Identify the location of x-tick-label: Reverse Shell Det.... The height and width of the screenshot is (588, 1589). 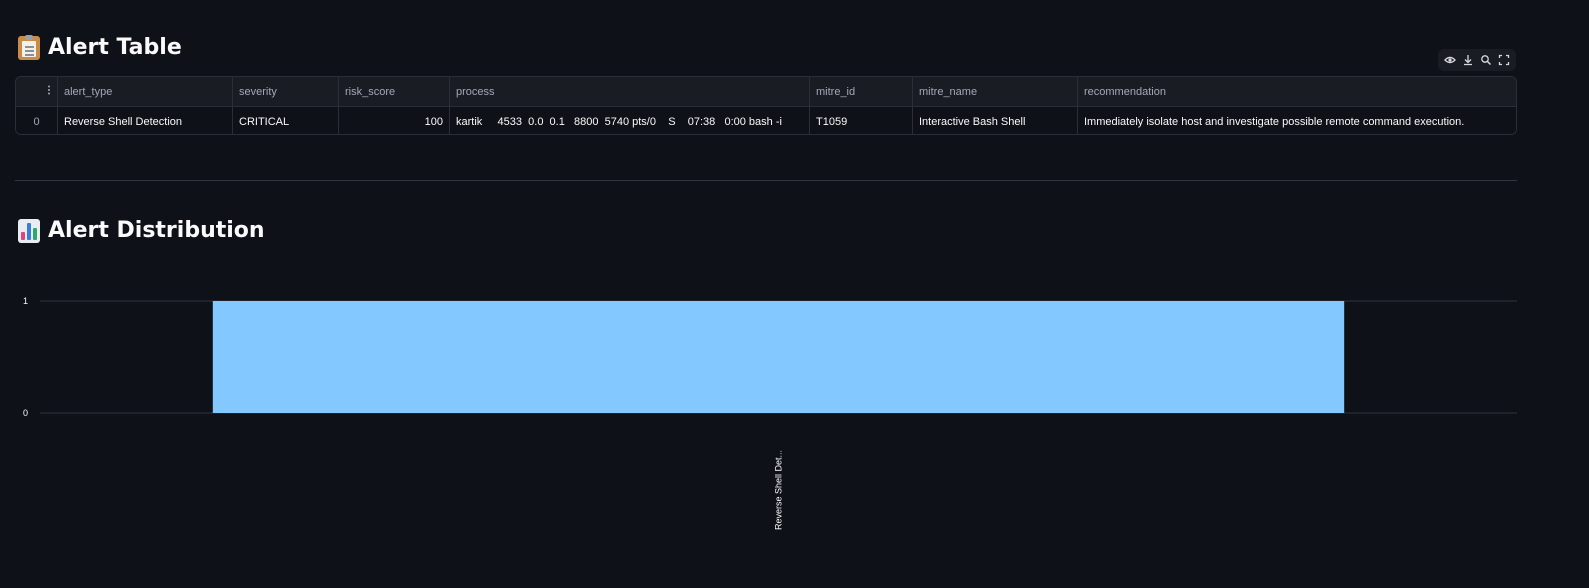
(779, 490).